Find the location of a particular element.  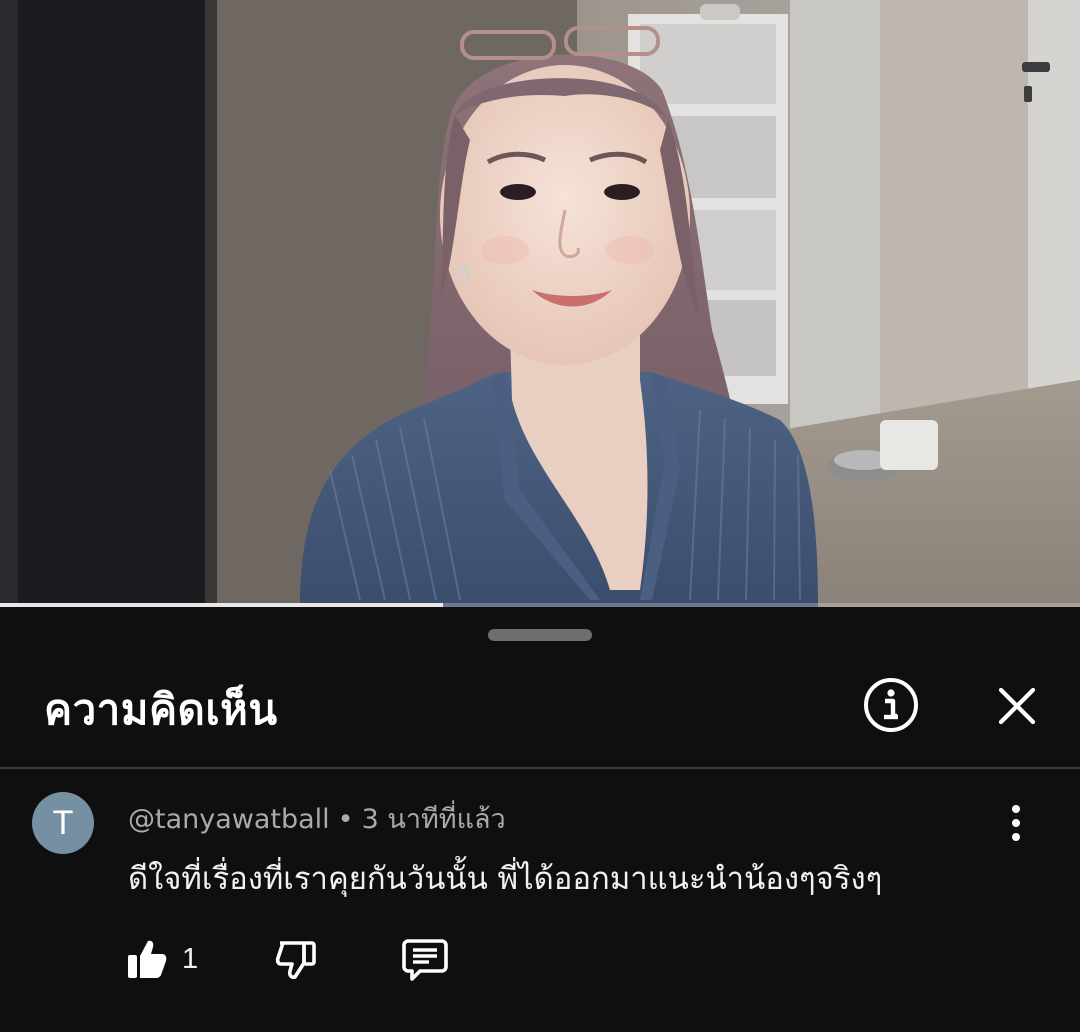

reply-icon is located at coordinates (425, 960).